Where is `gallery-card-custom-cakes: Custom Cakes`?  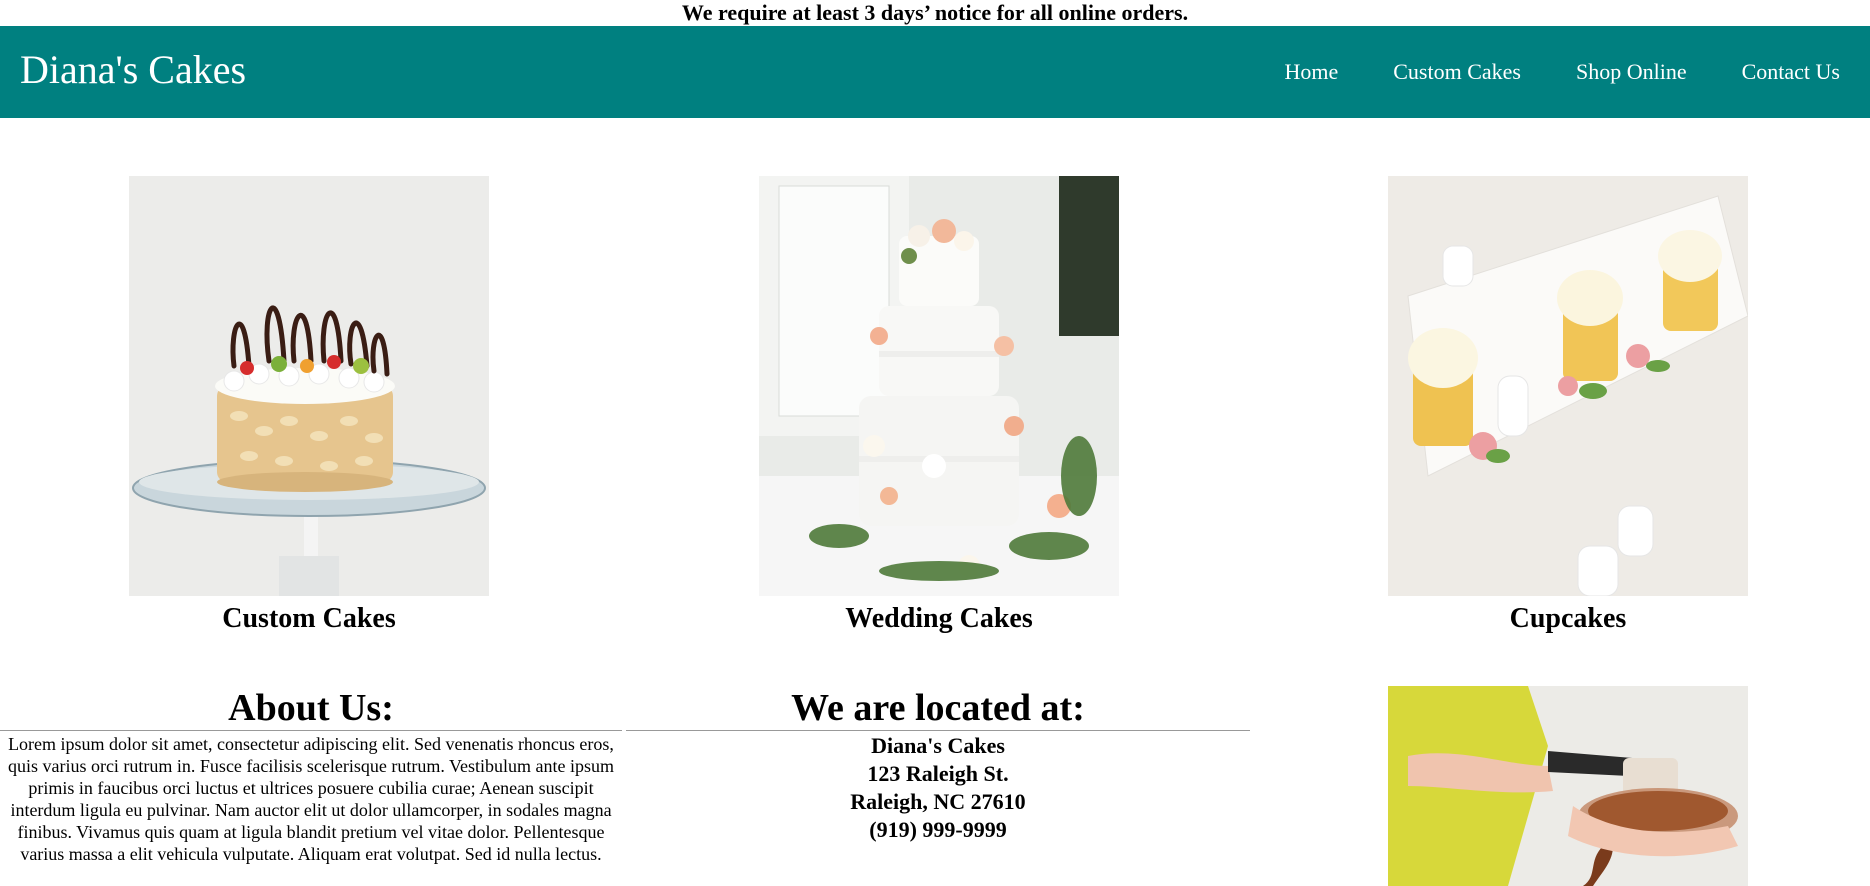 gallery-card-custom-cakes: Custom Cakes is located at coordinates (309, 406).